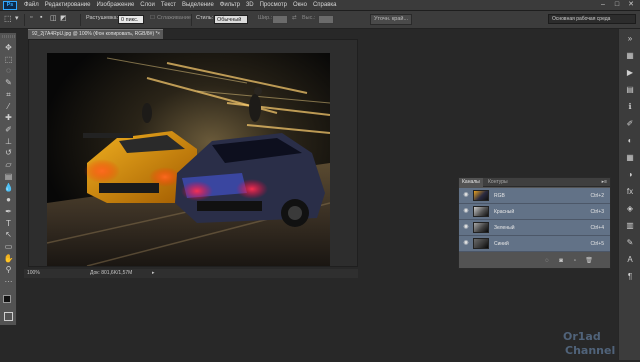  What do you see at coordinates (153, 273) in the screenshot?
I see `status-menu-arrow: ▸` at bounding box center [153, 273].